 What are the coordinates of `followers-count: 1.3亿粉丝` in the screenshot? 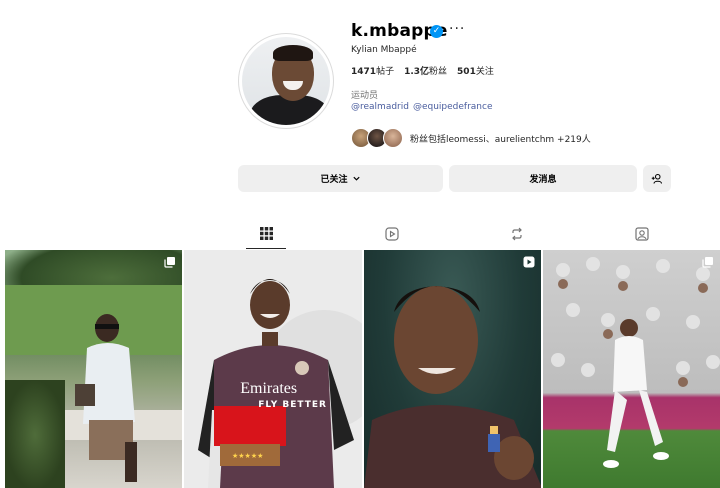 It's located at (425, 70).